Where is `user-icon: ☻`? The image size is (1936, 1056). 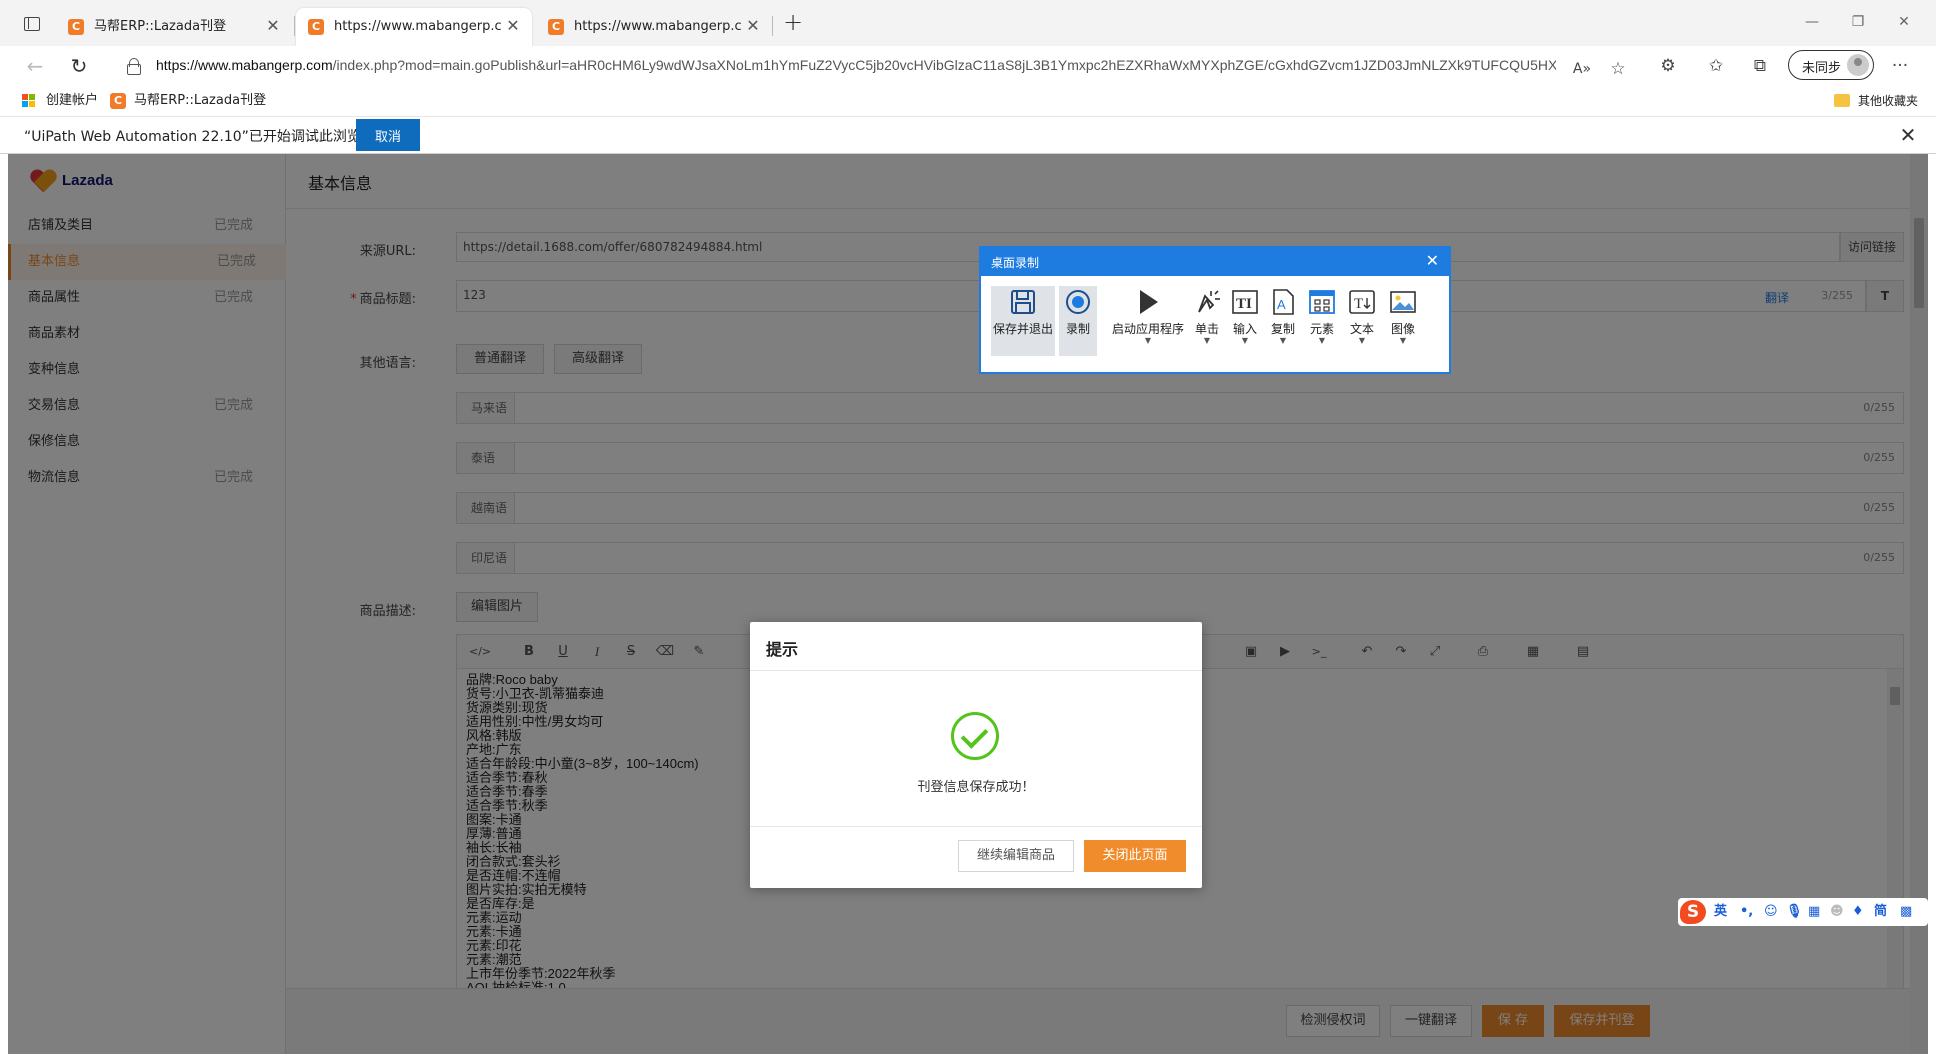
user-icon: ☻ is located at coordinates (1837, 912).